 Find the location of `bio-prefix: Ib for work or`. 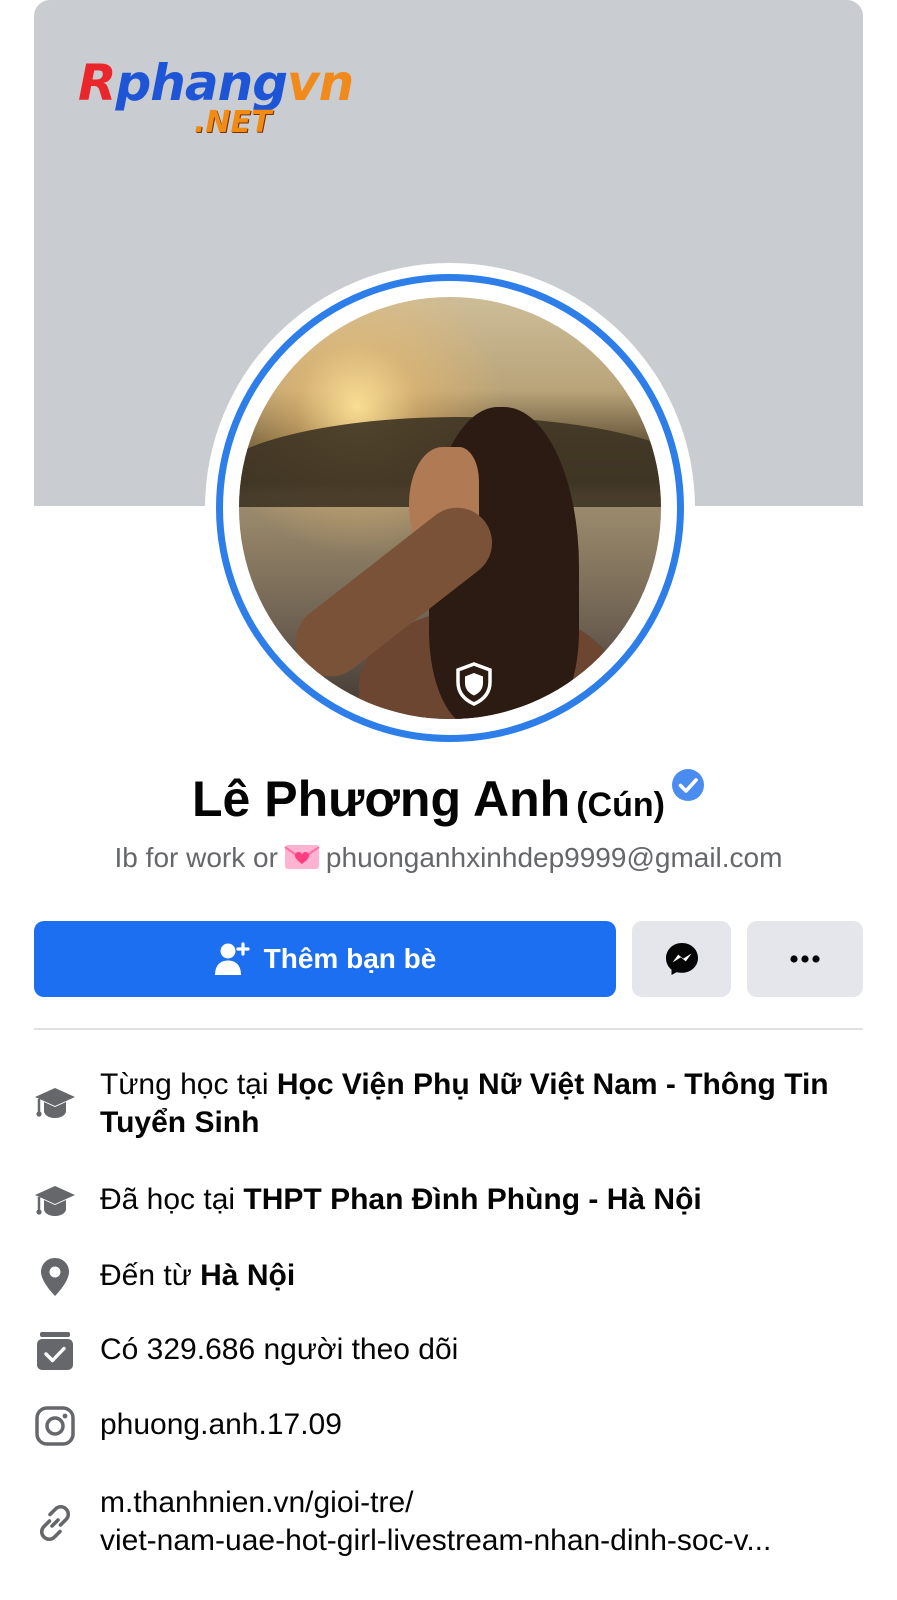

bio-prefix: Ib for work or is located at coordinates (196, 857).